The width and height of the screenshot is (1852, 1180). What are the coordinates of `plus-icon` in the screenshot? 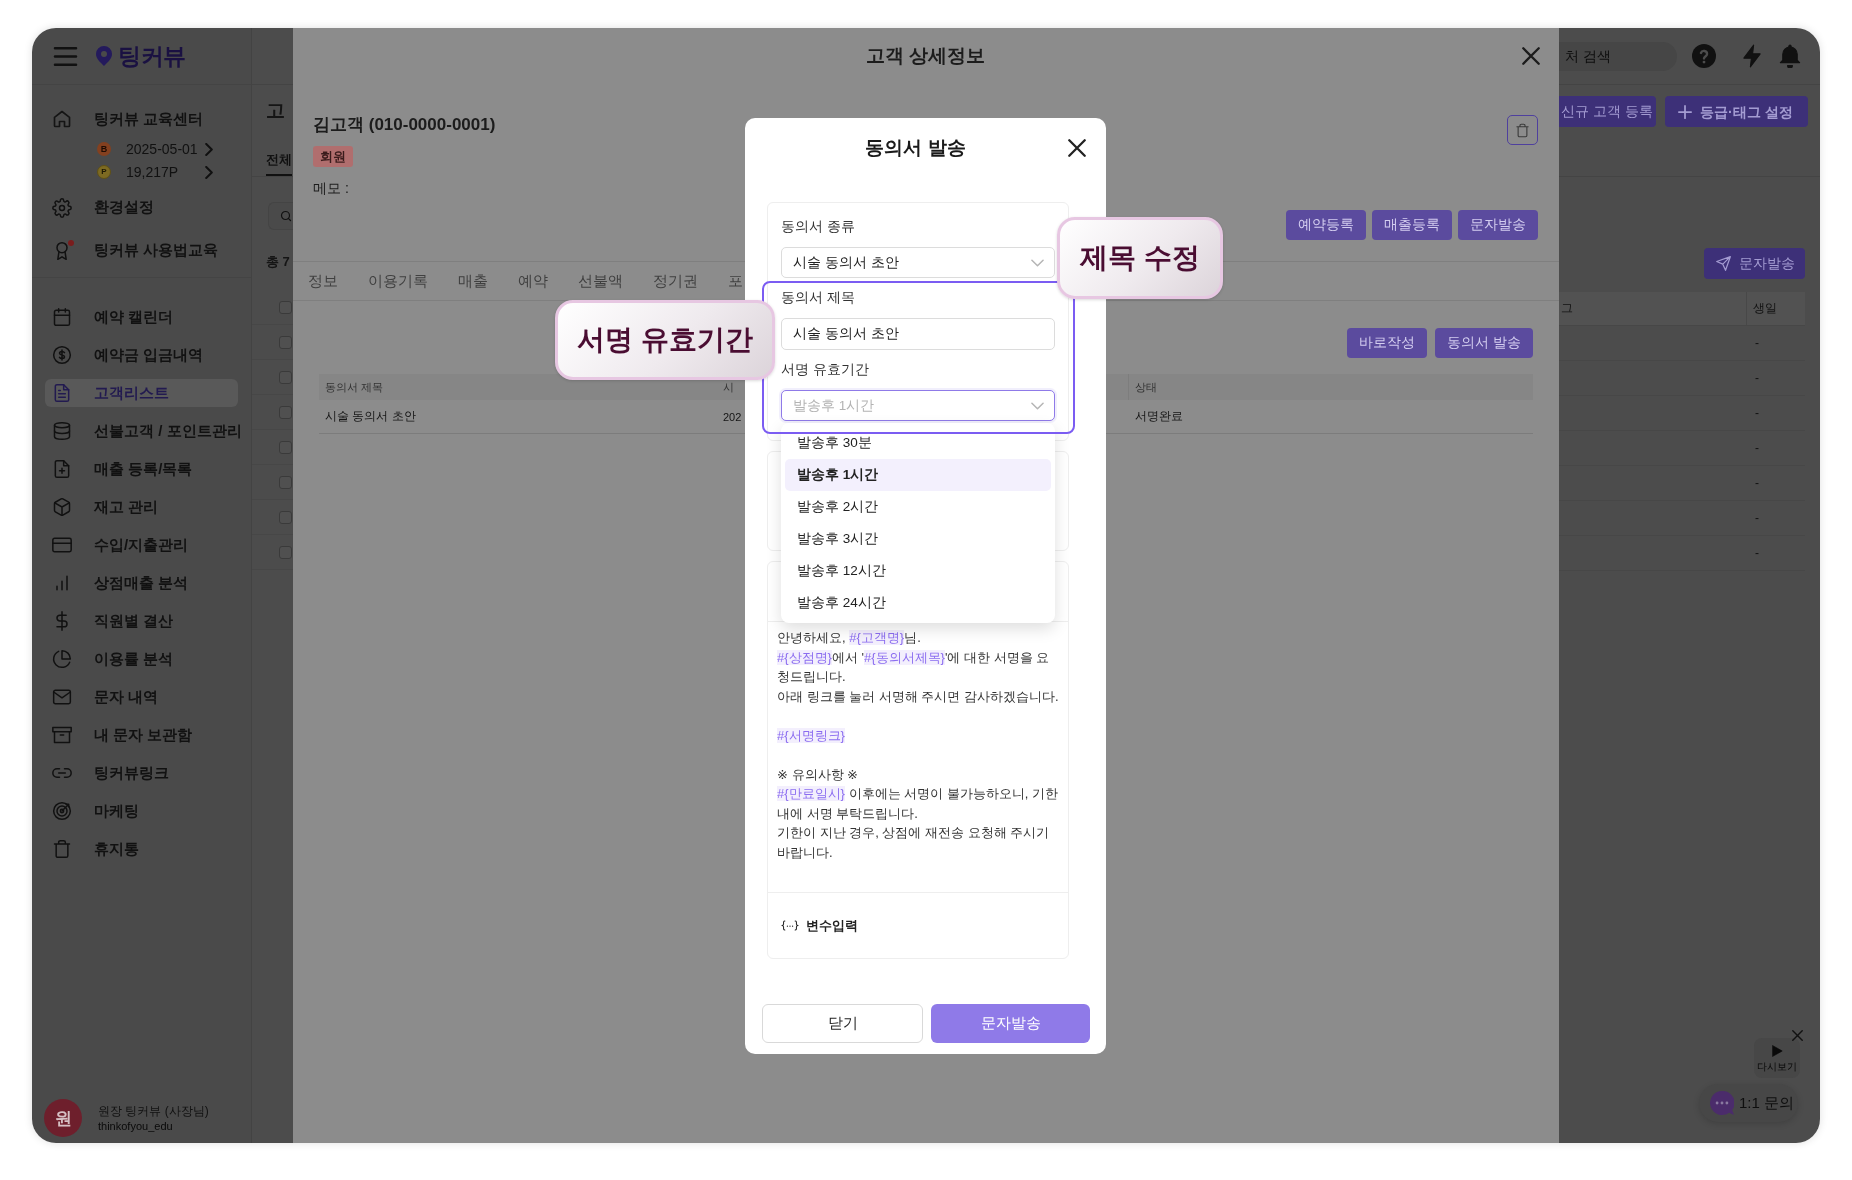 It's located at (1685, 111).